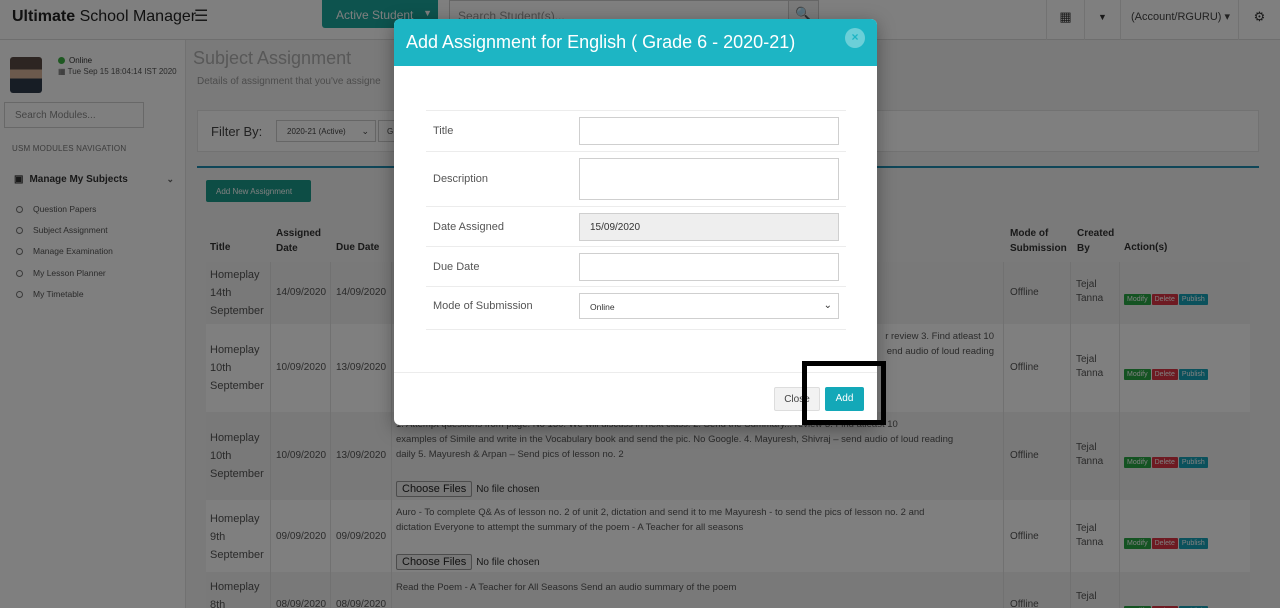  Describe the element at coordinates (709, 267) in the screenshot. I see `due-date-field` at that location.